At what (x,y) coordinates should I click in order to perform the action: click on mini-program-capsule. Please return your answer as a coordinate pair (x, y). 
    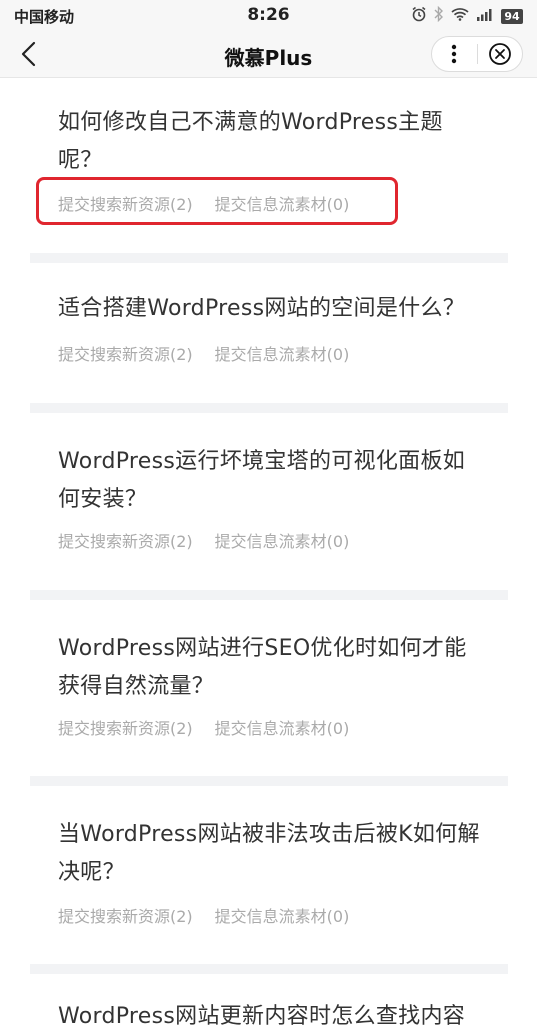
    Looking at the image, I should click on (477, 54).